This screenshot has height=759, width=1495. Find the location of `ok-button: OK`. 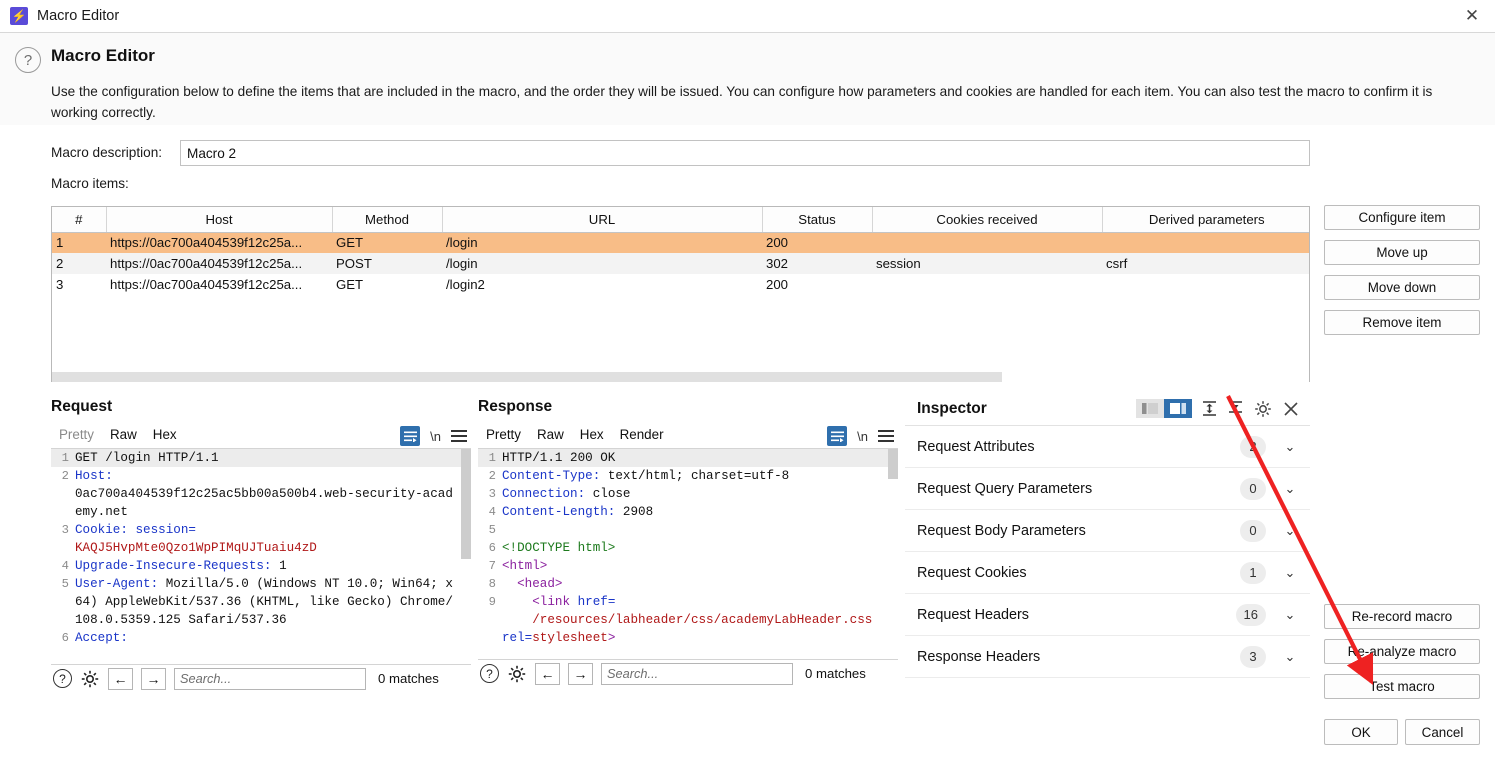

ok-button: OK is located at coordinates (1361, 732).